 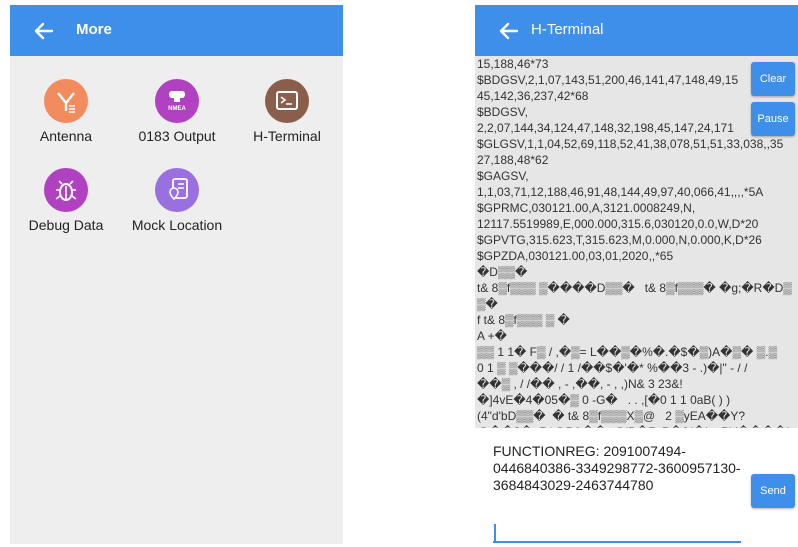 What do you see at coordinates (502, 112) in the screenshot?
I see `terminal-line: $BDGSV,` at bounding box center [502, 112].